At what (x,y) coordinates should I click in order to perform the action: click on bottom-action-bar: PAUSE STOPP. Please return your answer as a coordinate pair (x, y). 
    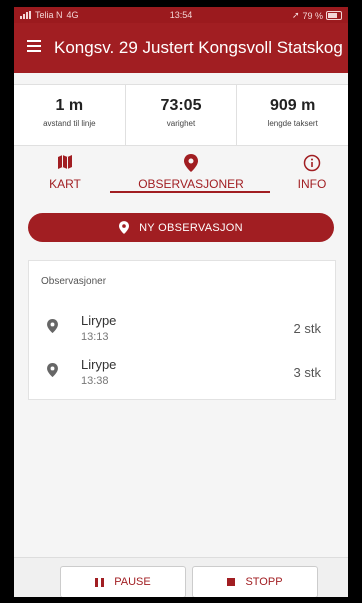
    Looking at the image, I should click on (181, 577).